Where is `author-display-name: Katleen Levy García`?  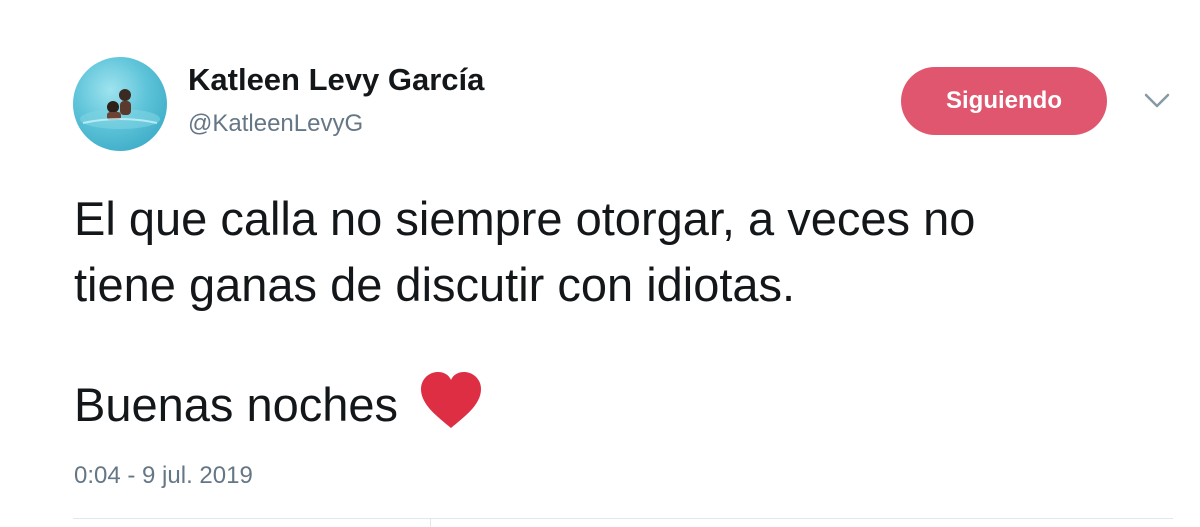 author-display-name: Katleen Levy García is located at coordinates (336, 80).